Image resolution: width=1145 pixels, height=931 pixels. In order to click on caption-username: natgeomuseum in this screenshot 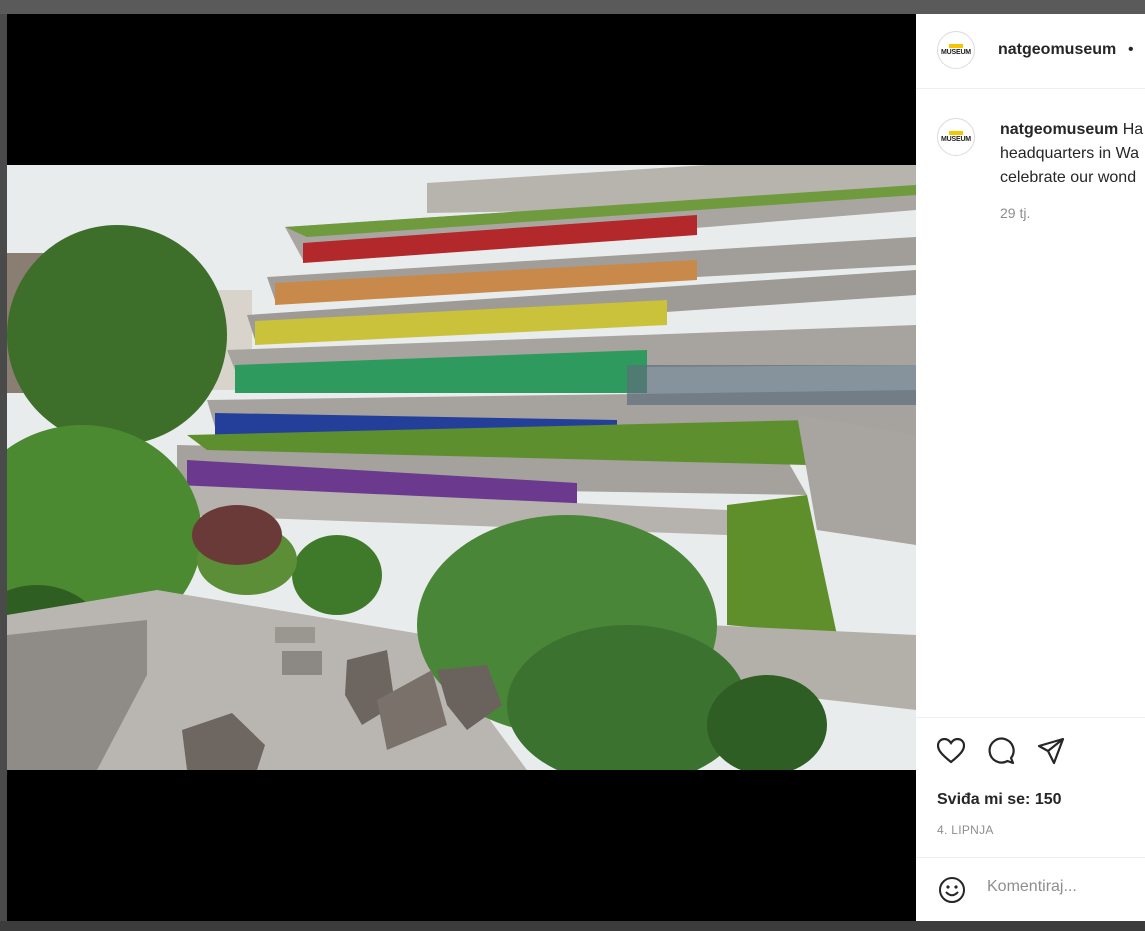, I will do `click(1059, 129)`.